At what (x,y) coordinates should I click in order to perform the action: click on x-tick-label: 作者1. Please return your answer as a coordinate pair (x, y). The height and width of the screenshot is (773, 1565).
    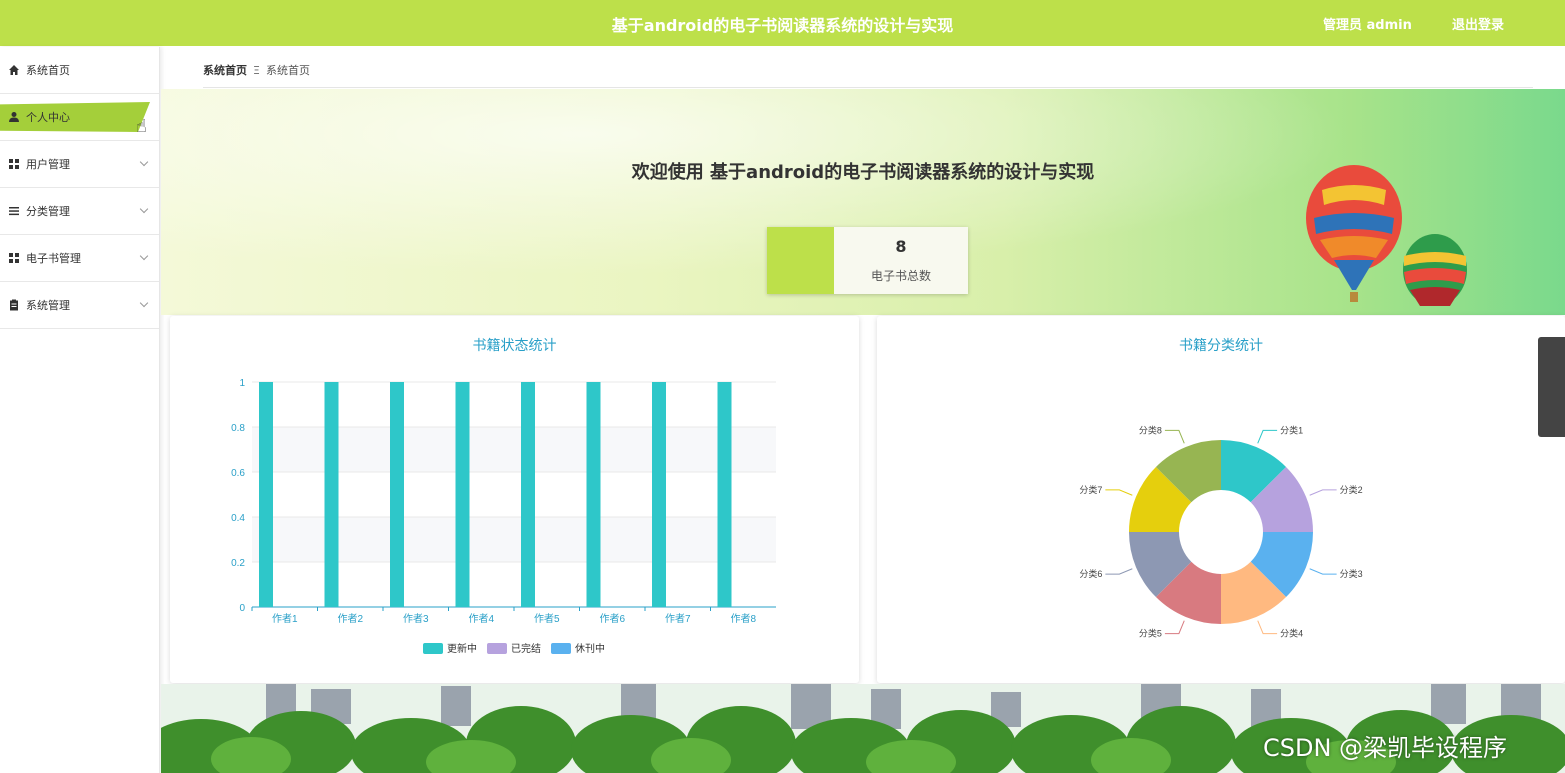
    Looking at the image, I should click on (285, 619).